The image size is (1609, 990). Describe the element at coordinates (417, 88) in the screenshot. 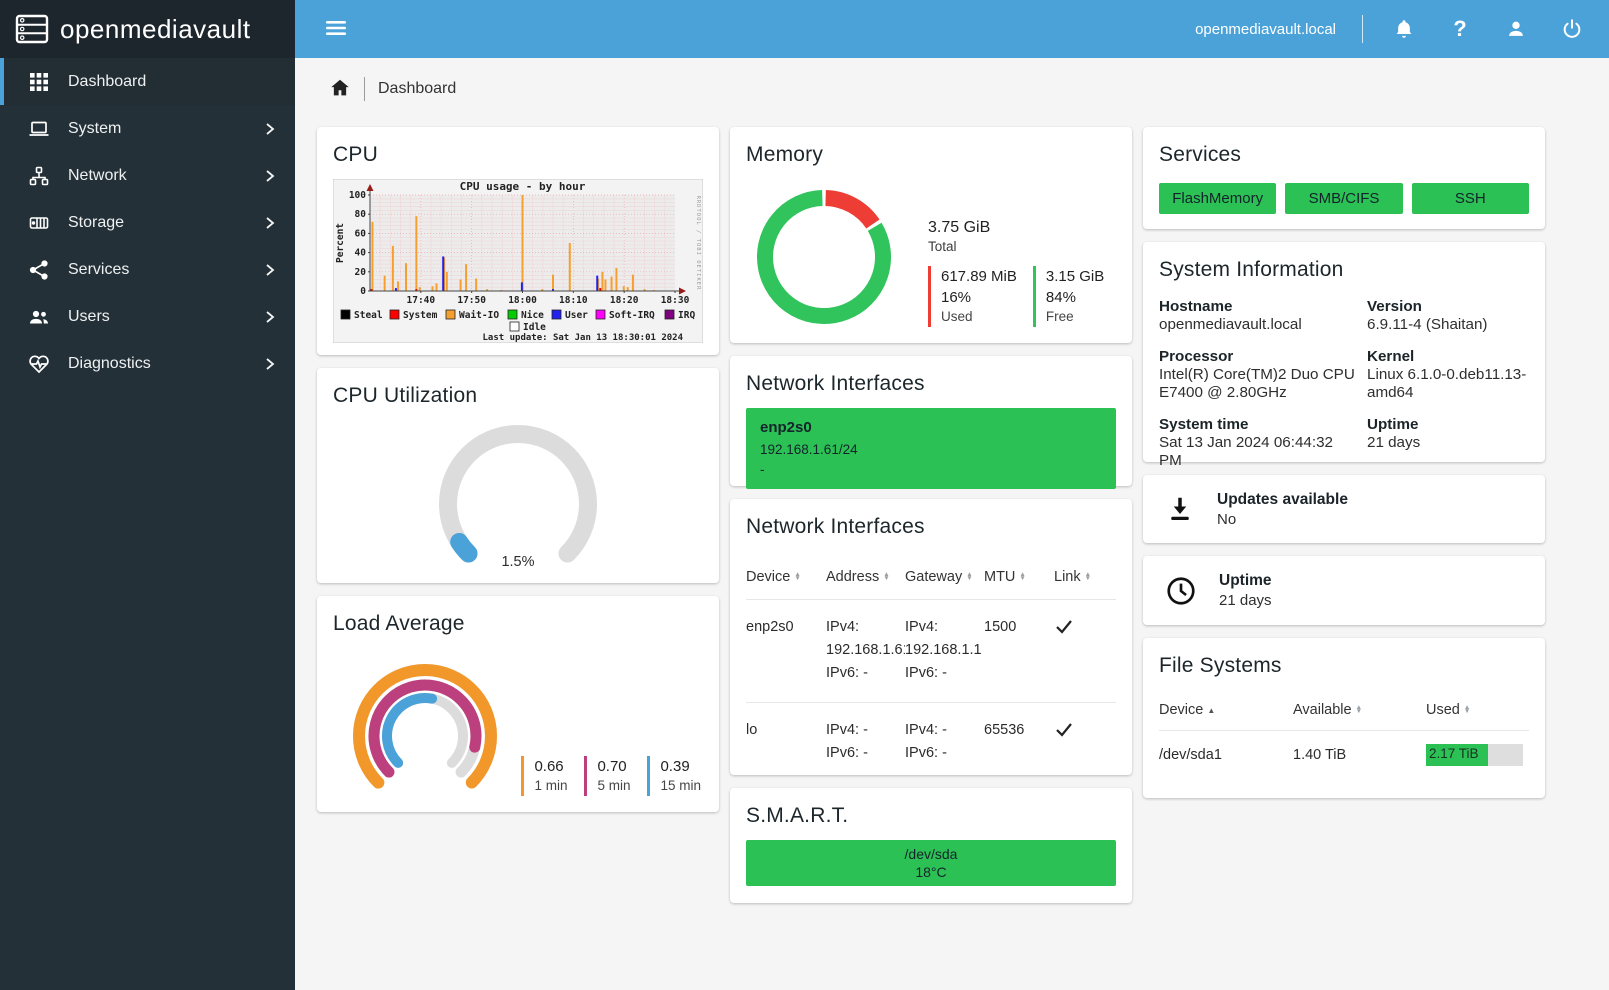

I see `breadcrumb-title: Dashboard` at that location.